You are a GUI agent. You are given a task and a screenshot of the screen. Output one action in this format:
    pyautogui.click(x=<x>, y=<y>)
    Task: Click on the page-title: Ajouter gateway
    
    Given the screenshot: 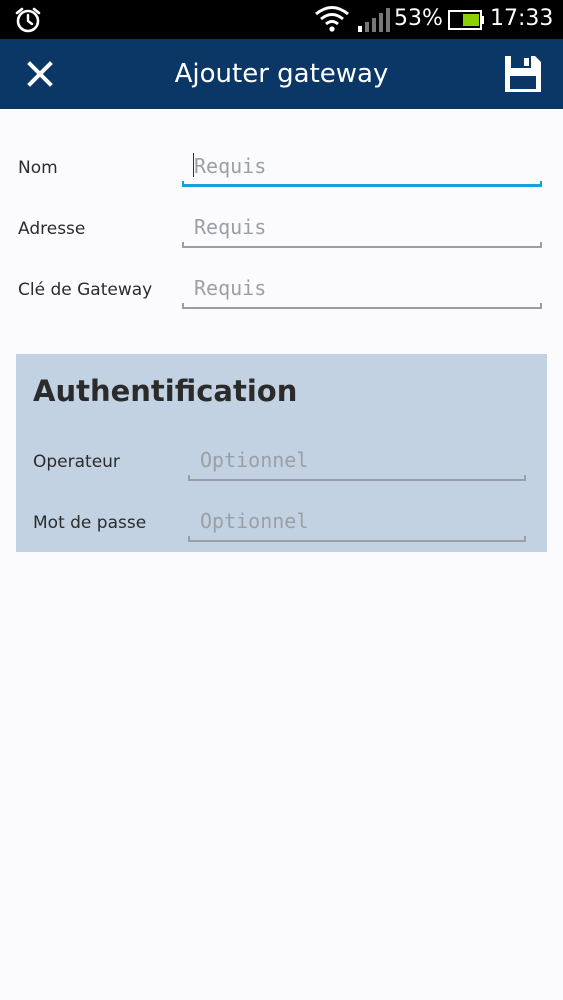 What is the action you would take?
    pyautogui.click(x=281, y=74)
    